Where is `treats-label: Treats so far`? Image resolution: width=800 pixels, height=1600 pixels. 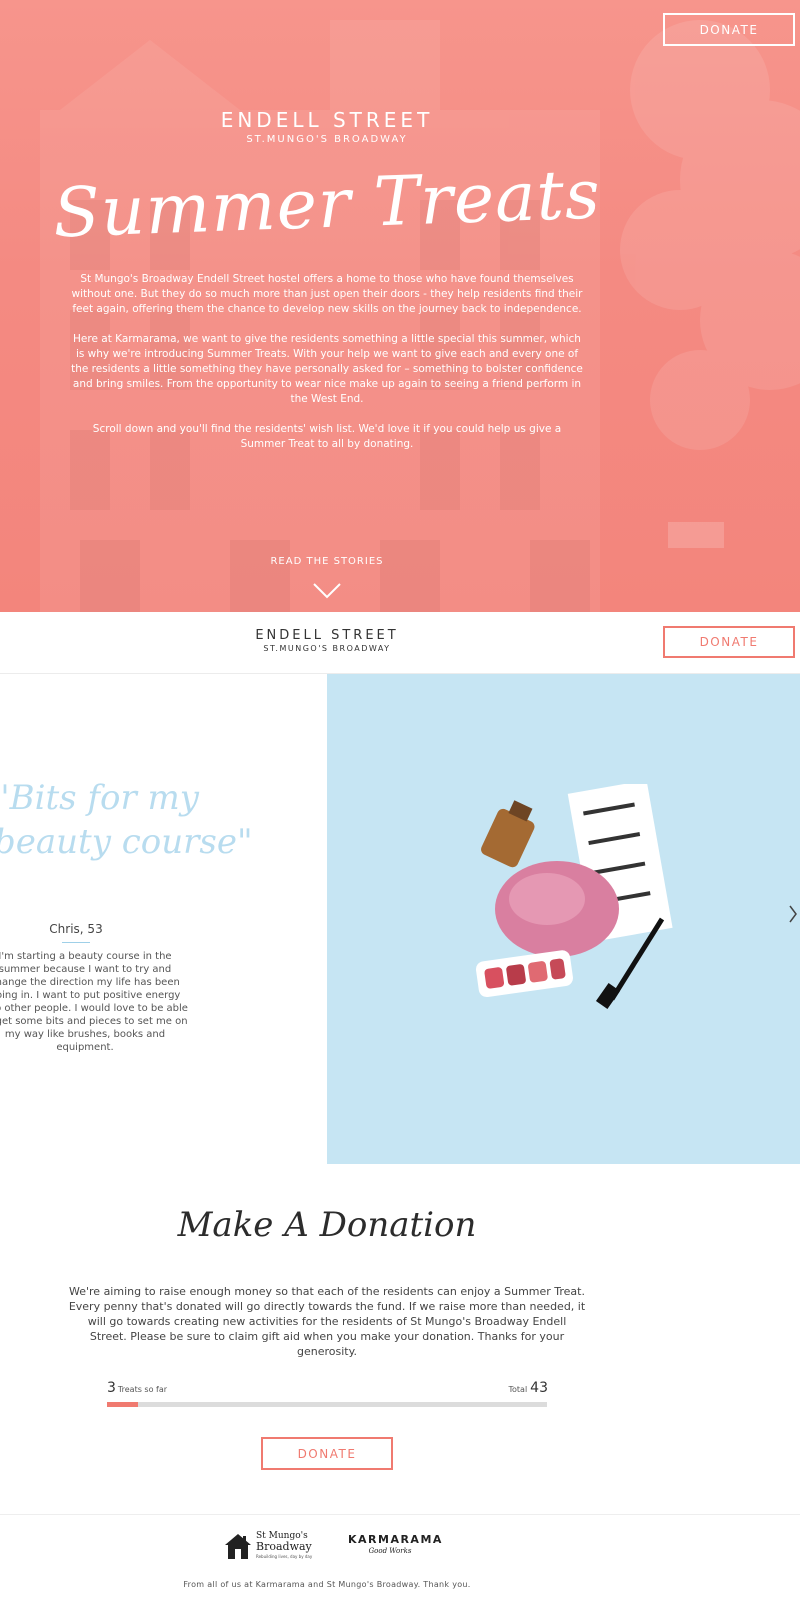 treats-label: Treats so far is located at coordinates (142, 1389).